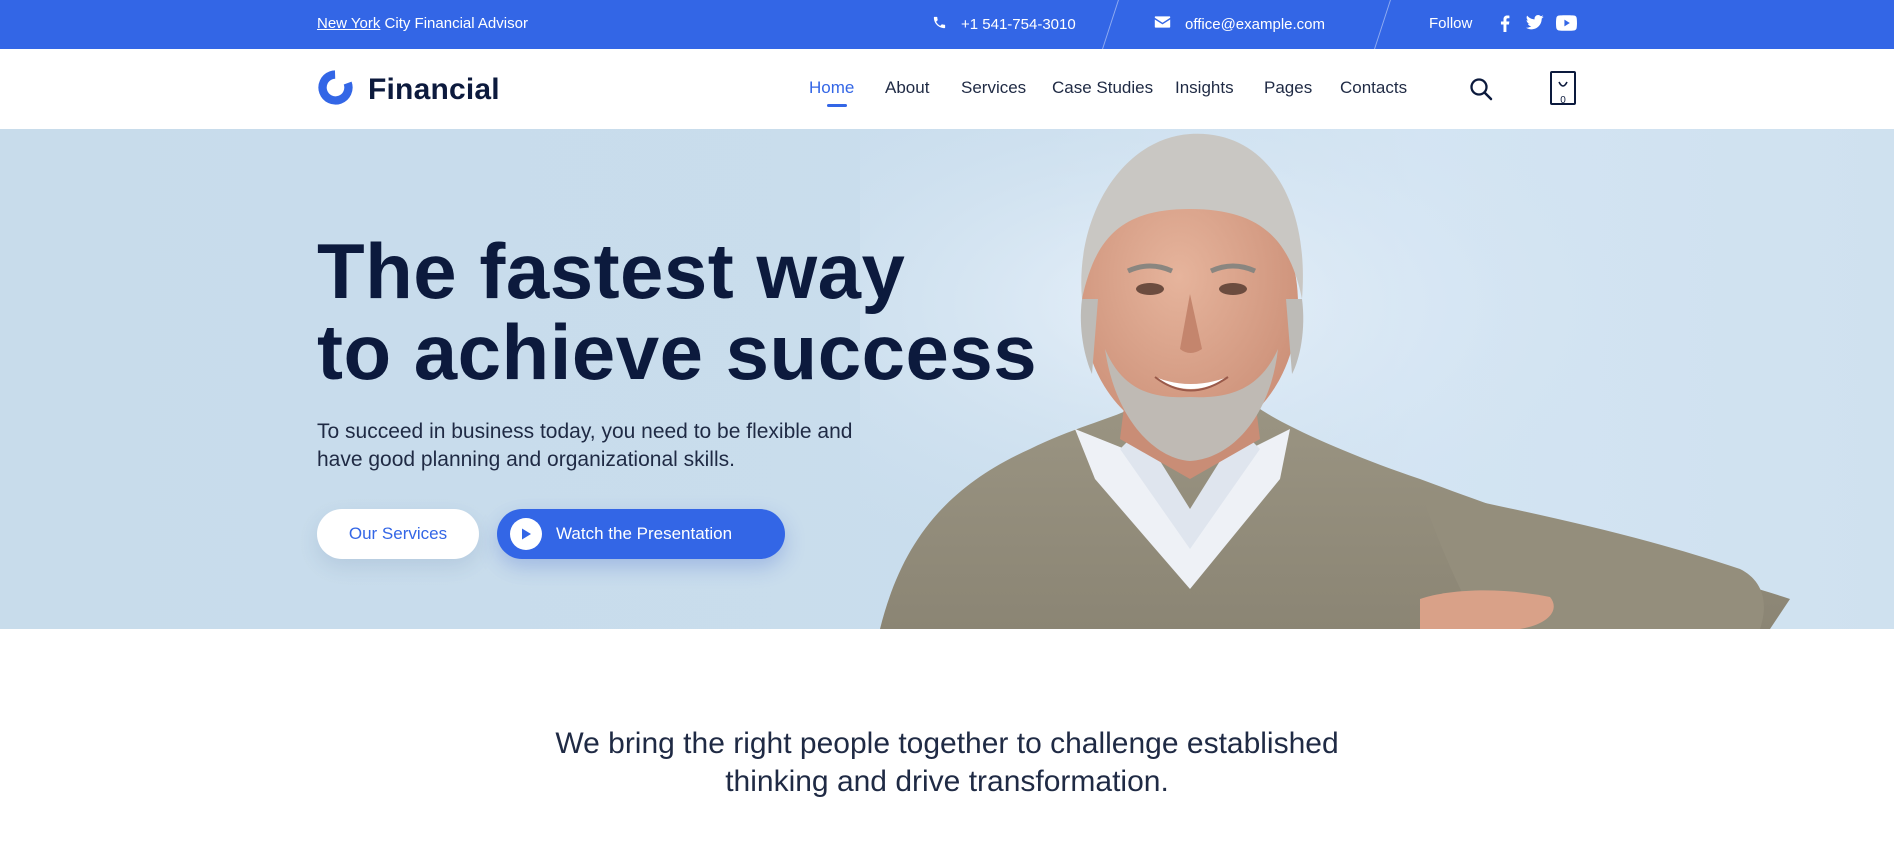  I want to click on logo-text: Financial, so click(434, 89).